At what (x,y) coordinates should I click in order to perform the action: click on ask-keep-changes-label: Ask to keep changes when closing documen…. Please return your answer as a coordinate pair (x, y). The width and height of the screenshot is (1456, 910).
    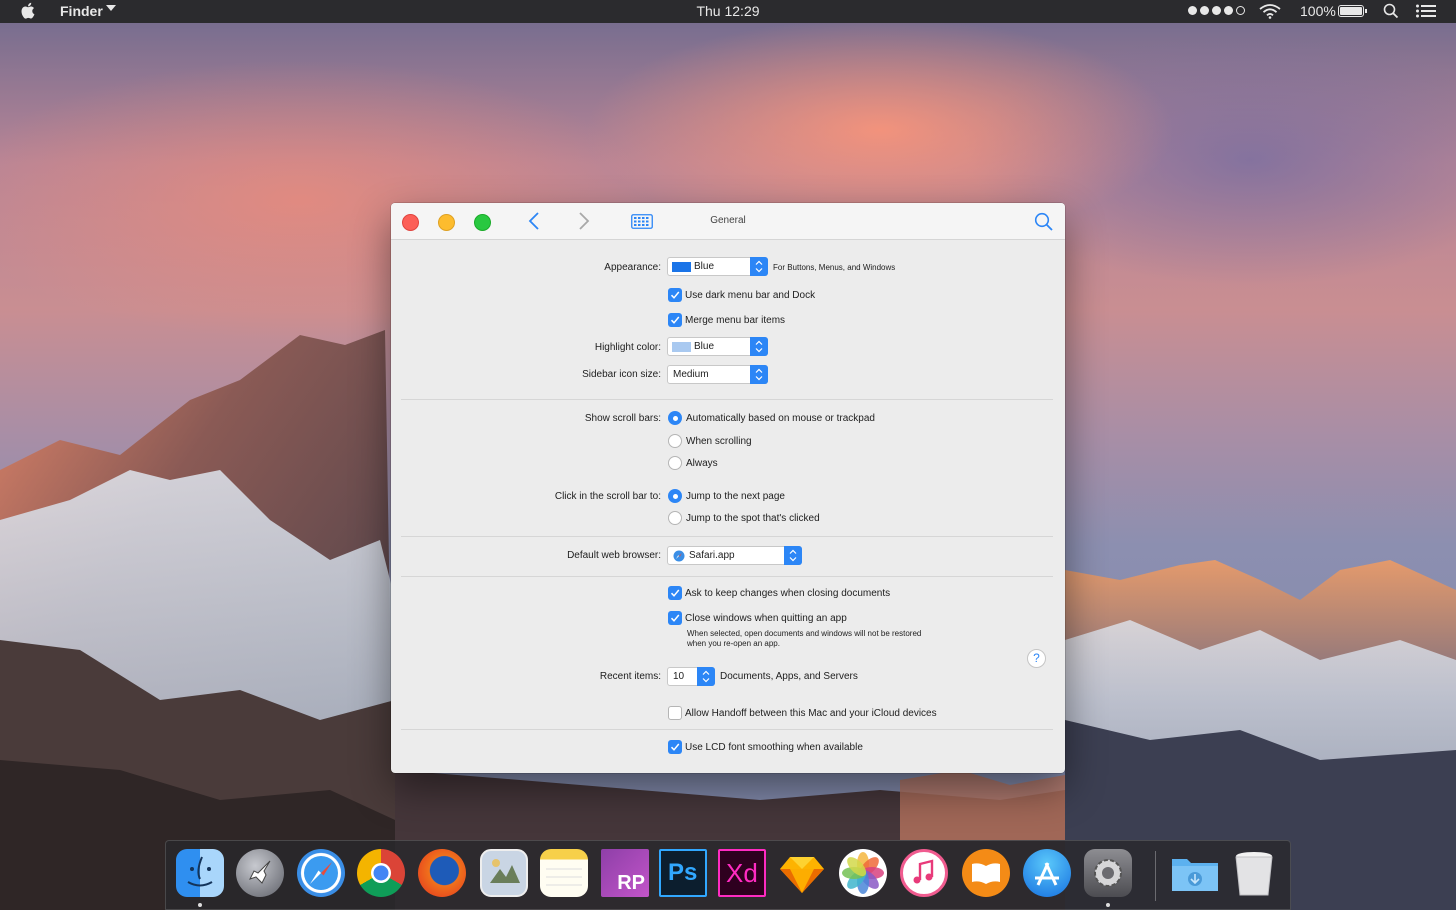
    Looking at the image, I should click on (788, 593).